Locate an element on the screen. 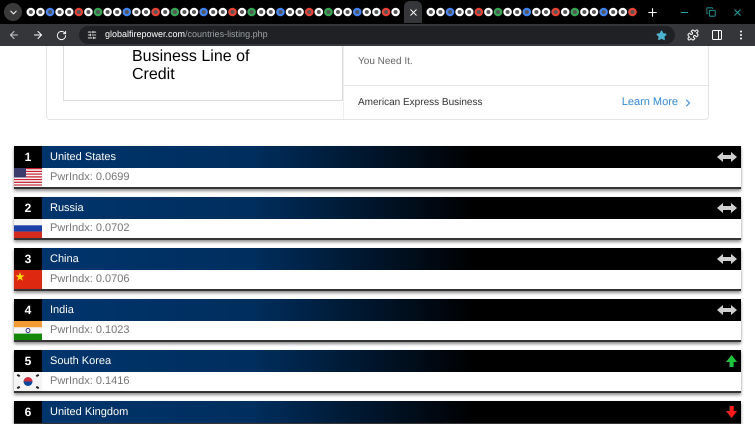  country-name: United States is located at coordinates (83, 157).